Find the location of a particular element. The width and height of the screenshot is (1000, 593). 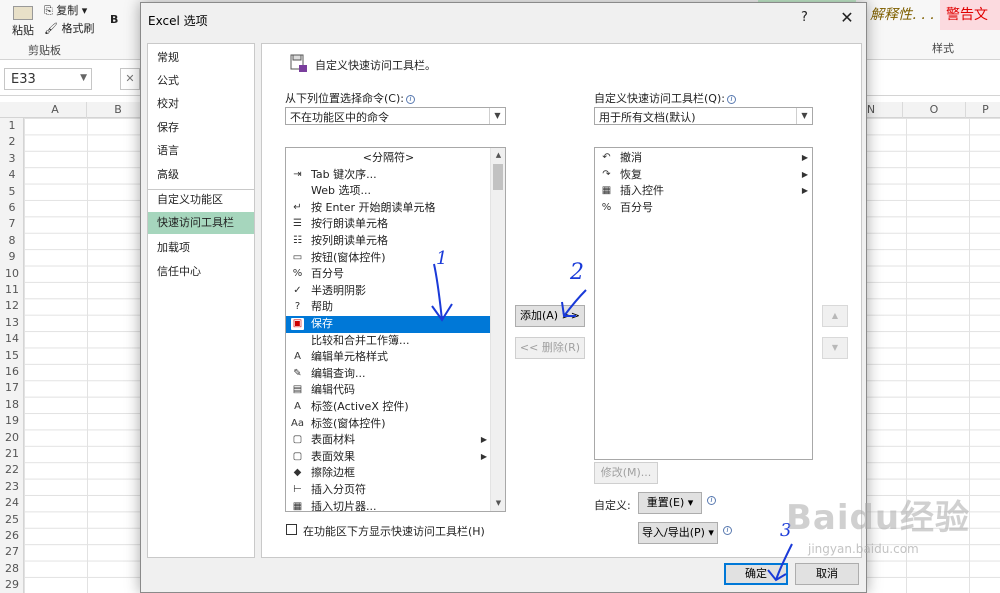

help-button: ? is located at coordinates (804, 17).